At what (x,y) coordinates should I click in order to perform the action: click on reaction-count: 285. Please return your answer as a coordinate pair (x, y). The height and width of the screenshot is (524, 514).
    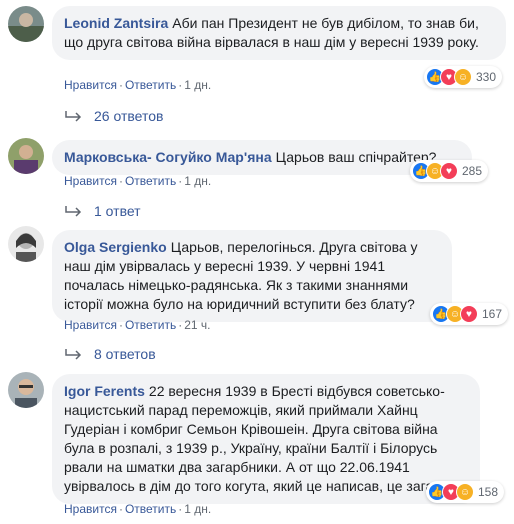
    Looking at the image, I should click on (472, 171).